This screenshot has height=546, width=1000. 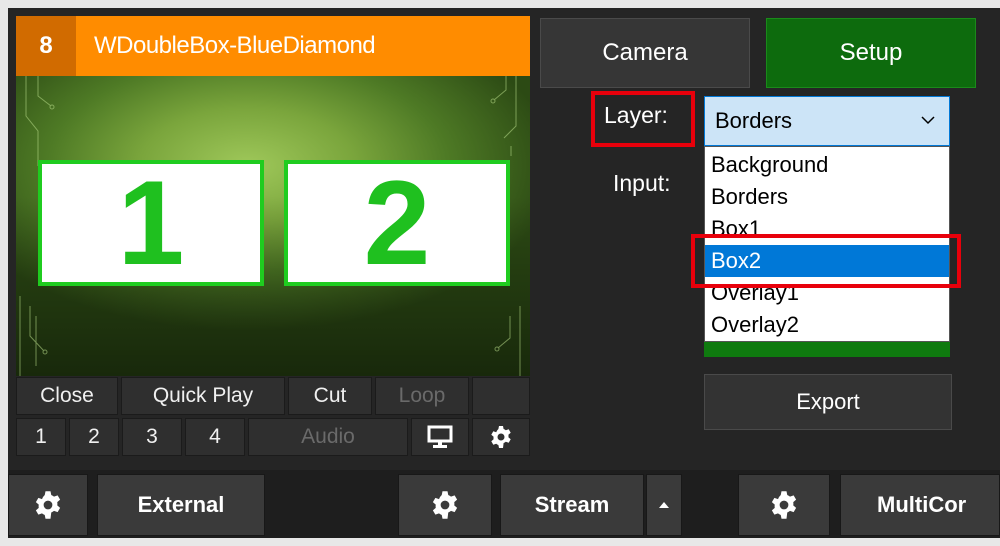 What do you see at coordinates (827, 197) in the screenshot?
I see `layer-option-borders: Borders` at bounding box center [827, 197].